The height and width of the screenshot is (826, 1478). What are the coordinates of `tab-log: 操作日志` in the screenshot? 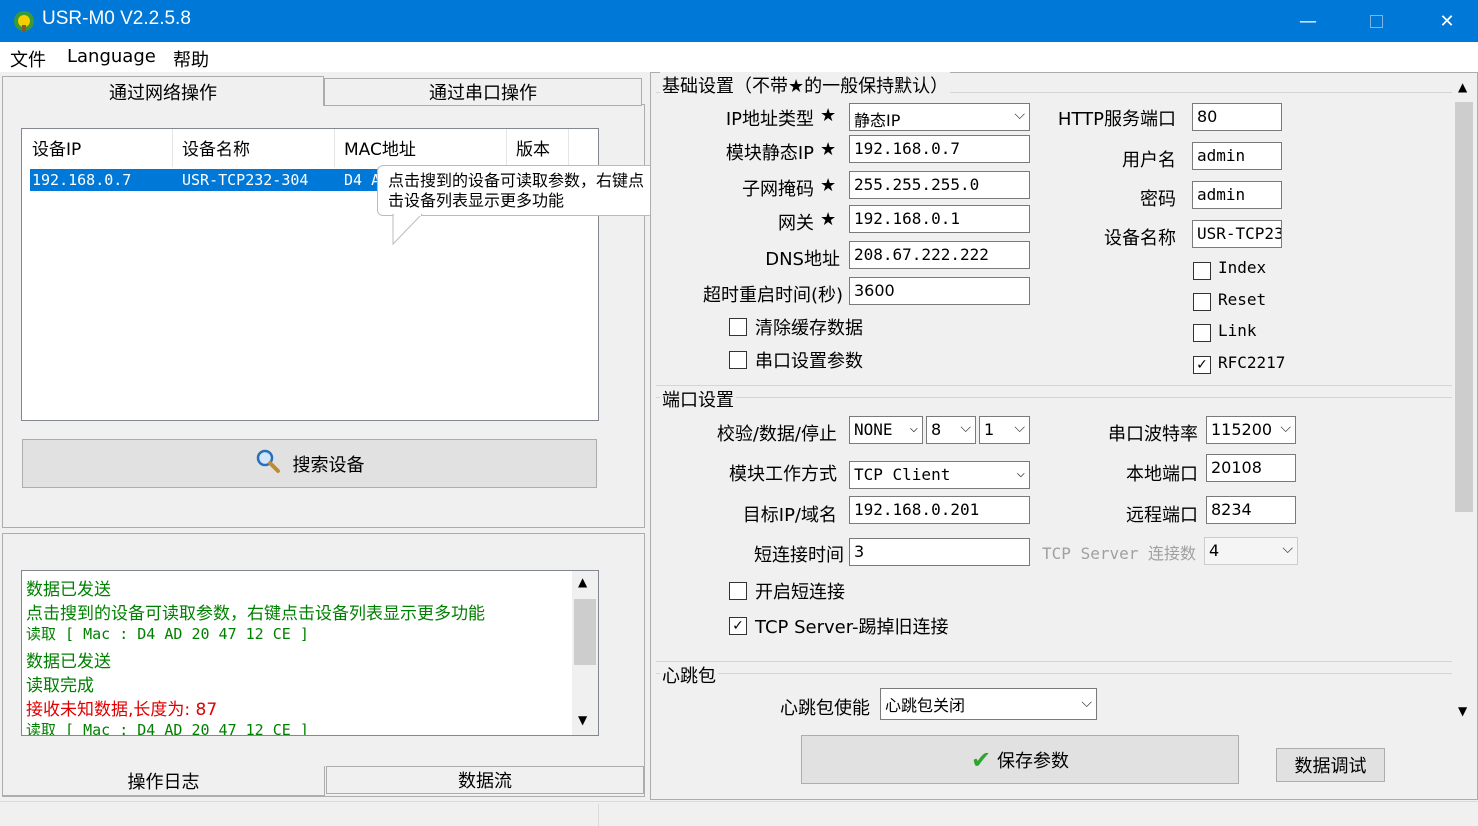 It's located at (163, 781).